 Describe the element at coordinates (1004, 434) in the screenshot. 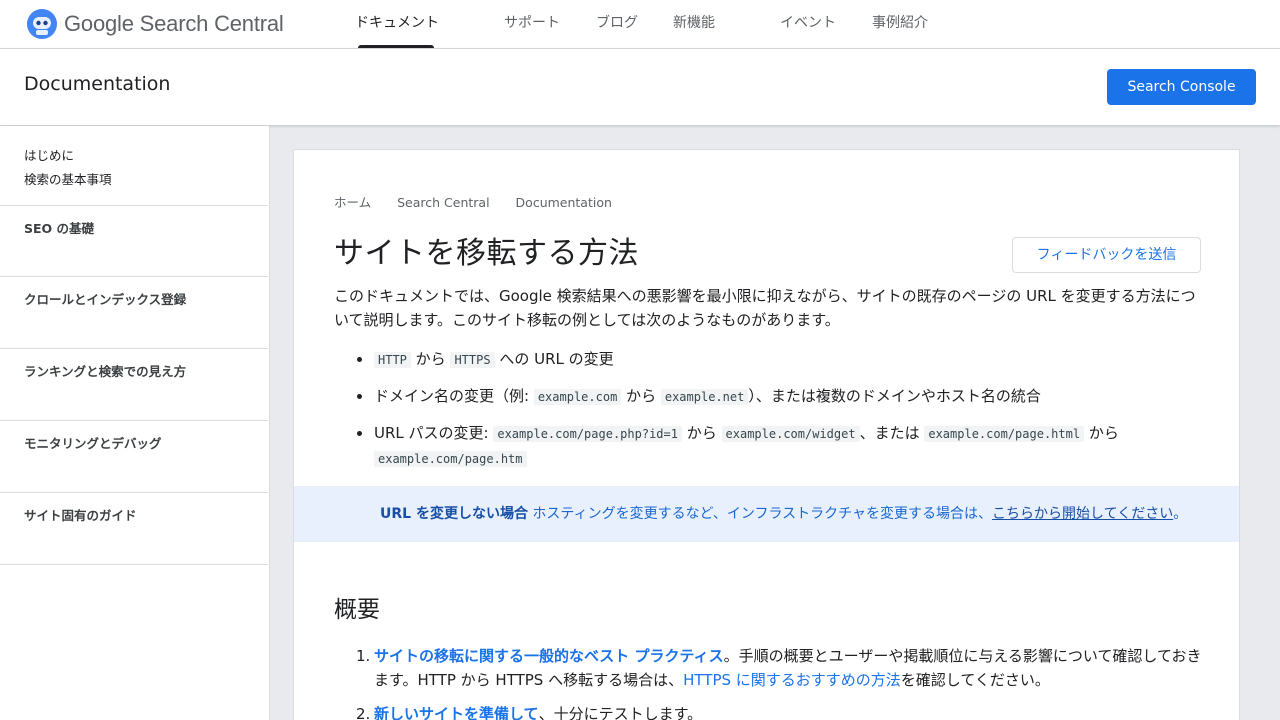

I see `inline-code: example.com/page.html` at that location.